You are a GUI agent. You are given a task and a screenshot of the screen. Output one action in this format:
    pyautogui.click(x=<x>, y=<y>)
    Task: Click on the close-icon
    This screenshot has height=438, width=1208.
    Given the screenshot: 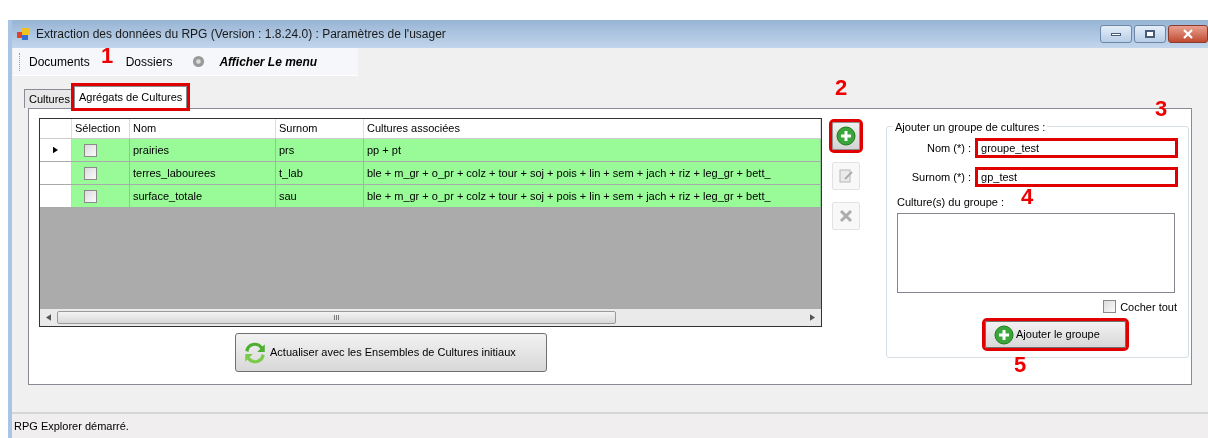 What is the action you would take?
    pyautogui.click(x=1188, y=34)
    